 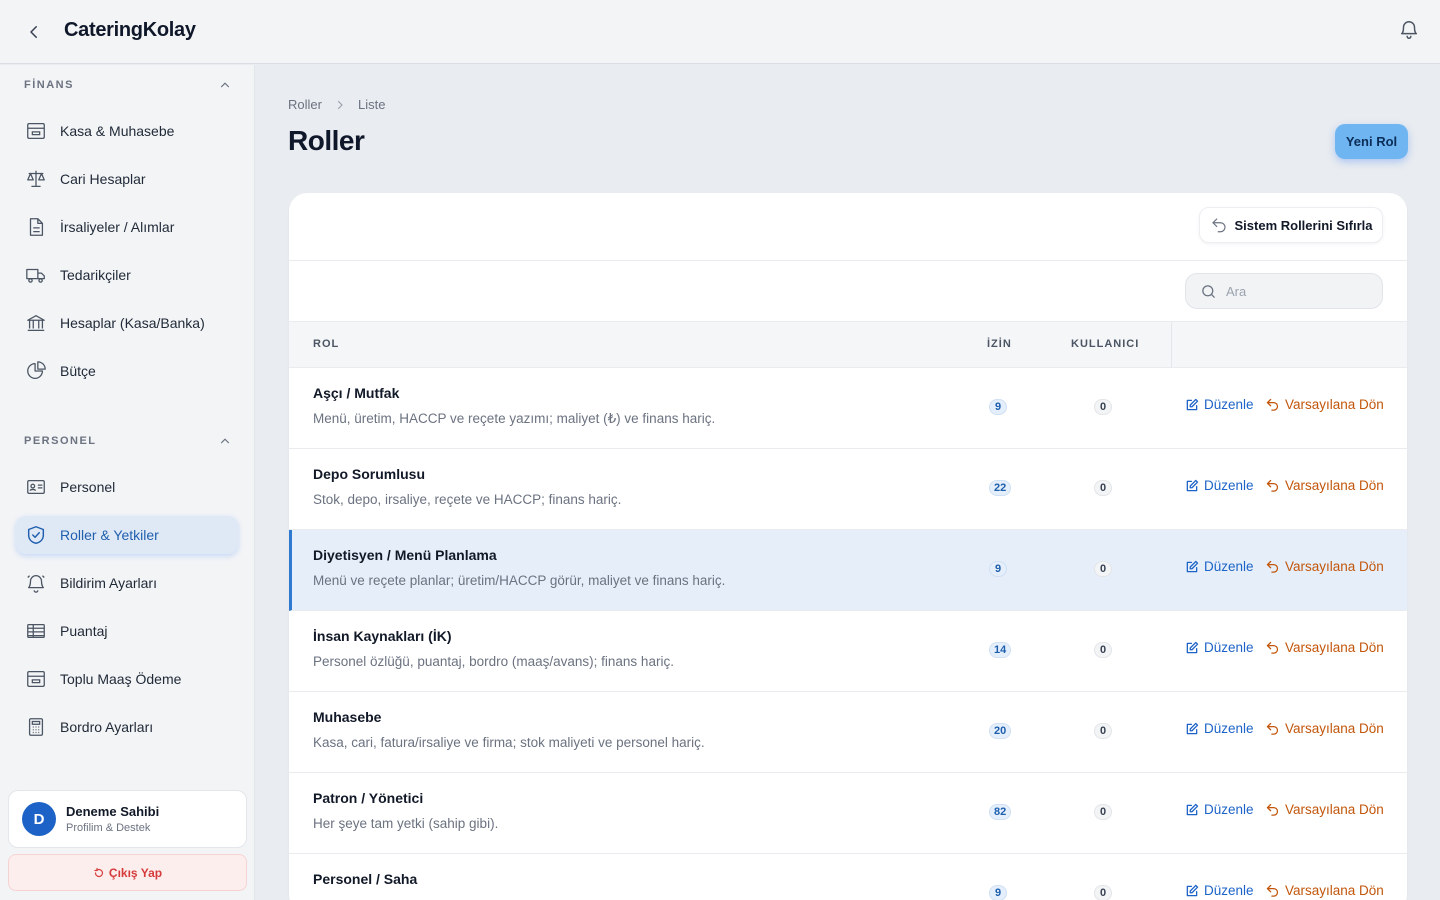 What do you see at coordinates (49, 85) in the screenshot?
I see `section-label: FİNANS` at bounding box center [49, 85].